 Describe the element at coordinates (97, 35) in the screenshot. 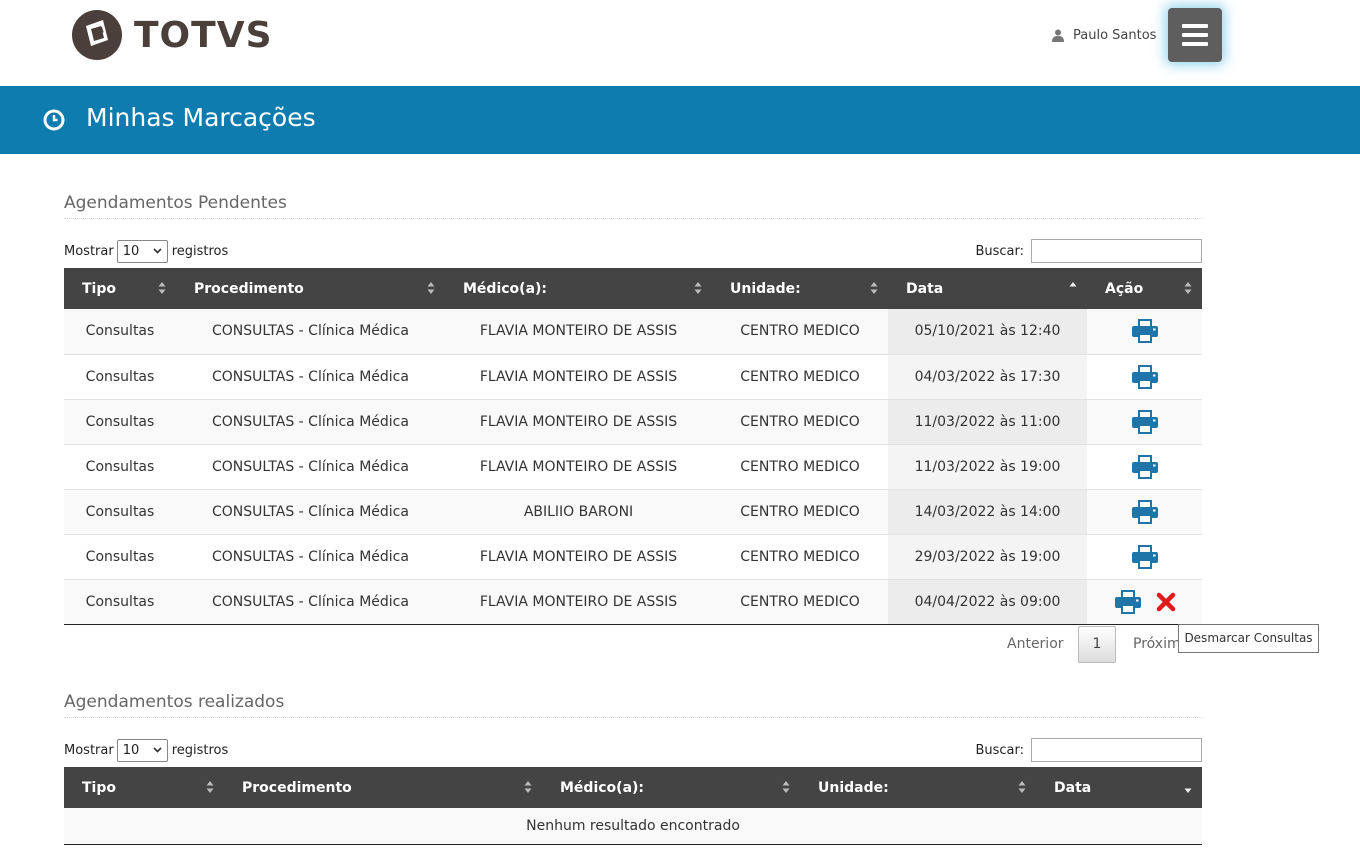

I see `totvs-logo-icon` at that location.